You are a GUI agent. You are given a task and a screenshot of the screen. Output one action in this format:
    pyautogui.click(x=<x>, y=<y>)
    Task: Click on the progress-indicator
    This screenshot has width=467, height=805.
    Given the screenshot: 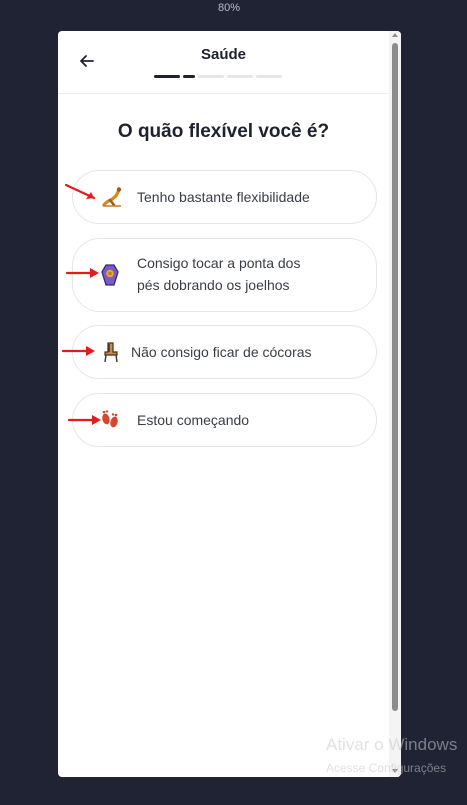 What is the action you would take?
    pyautogui.click(x=218, y=76)
    